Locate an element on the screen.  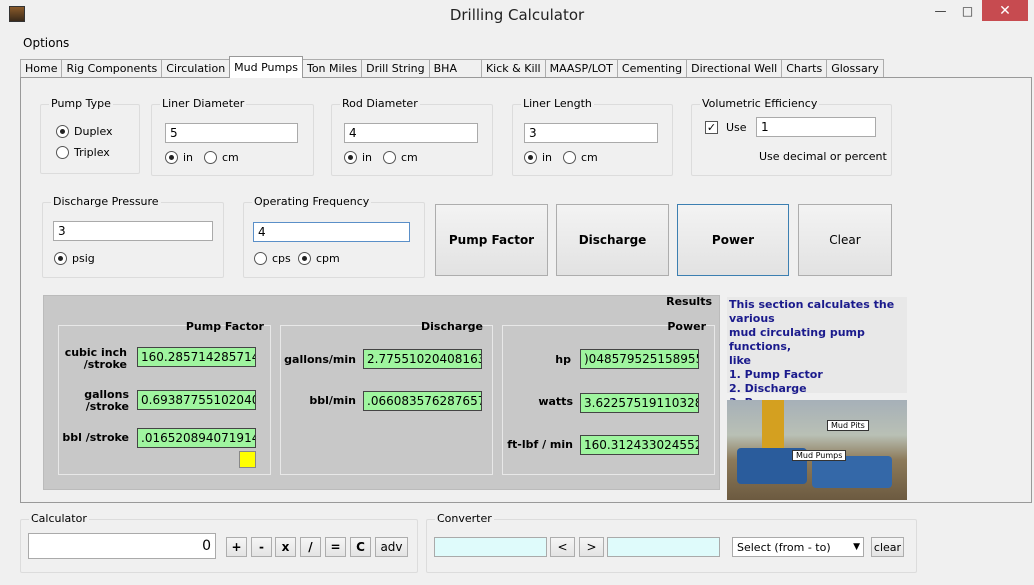
radio-cps: cps is located at coordinates (272, 258).